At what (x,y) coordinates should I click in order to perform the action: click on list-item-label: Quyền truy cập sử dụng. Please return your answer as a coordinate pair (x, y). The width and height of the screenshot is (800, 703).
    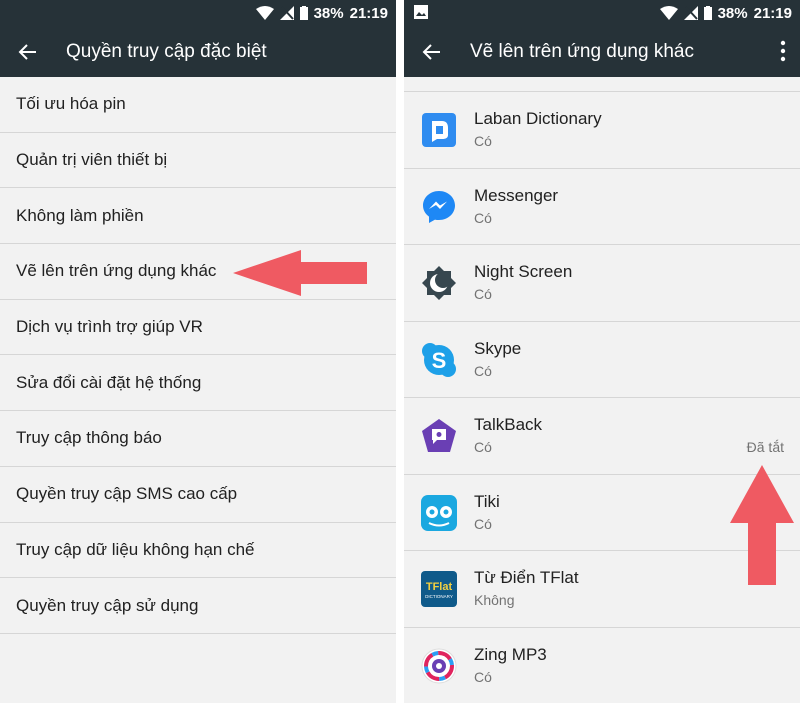
    Looking at the image, I should click on (107, 605).